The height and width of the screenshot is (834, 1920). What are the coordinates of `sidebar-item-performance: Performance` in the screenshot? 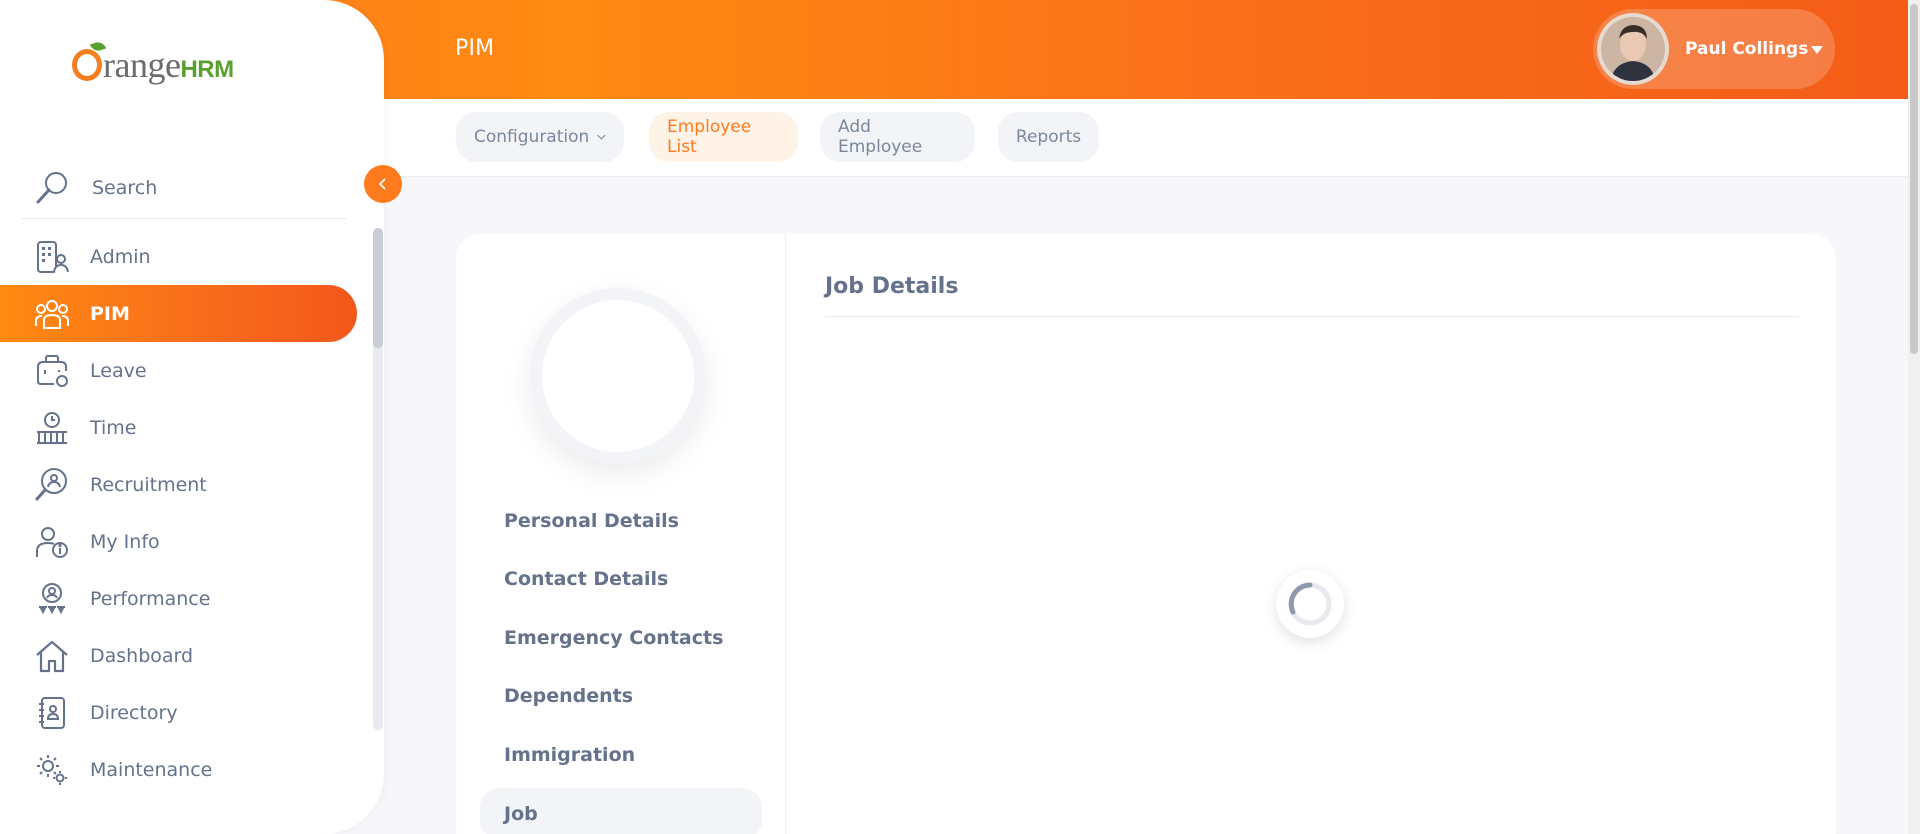 It's located at (178, 598).